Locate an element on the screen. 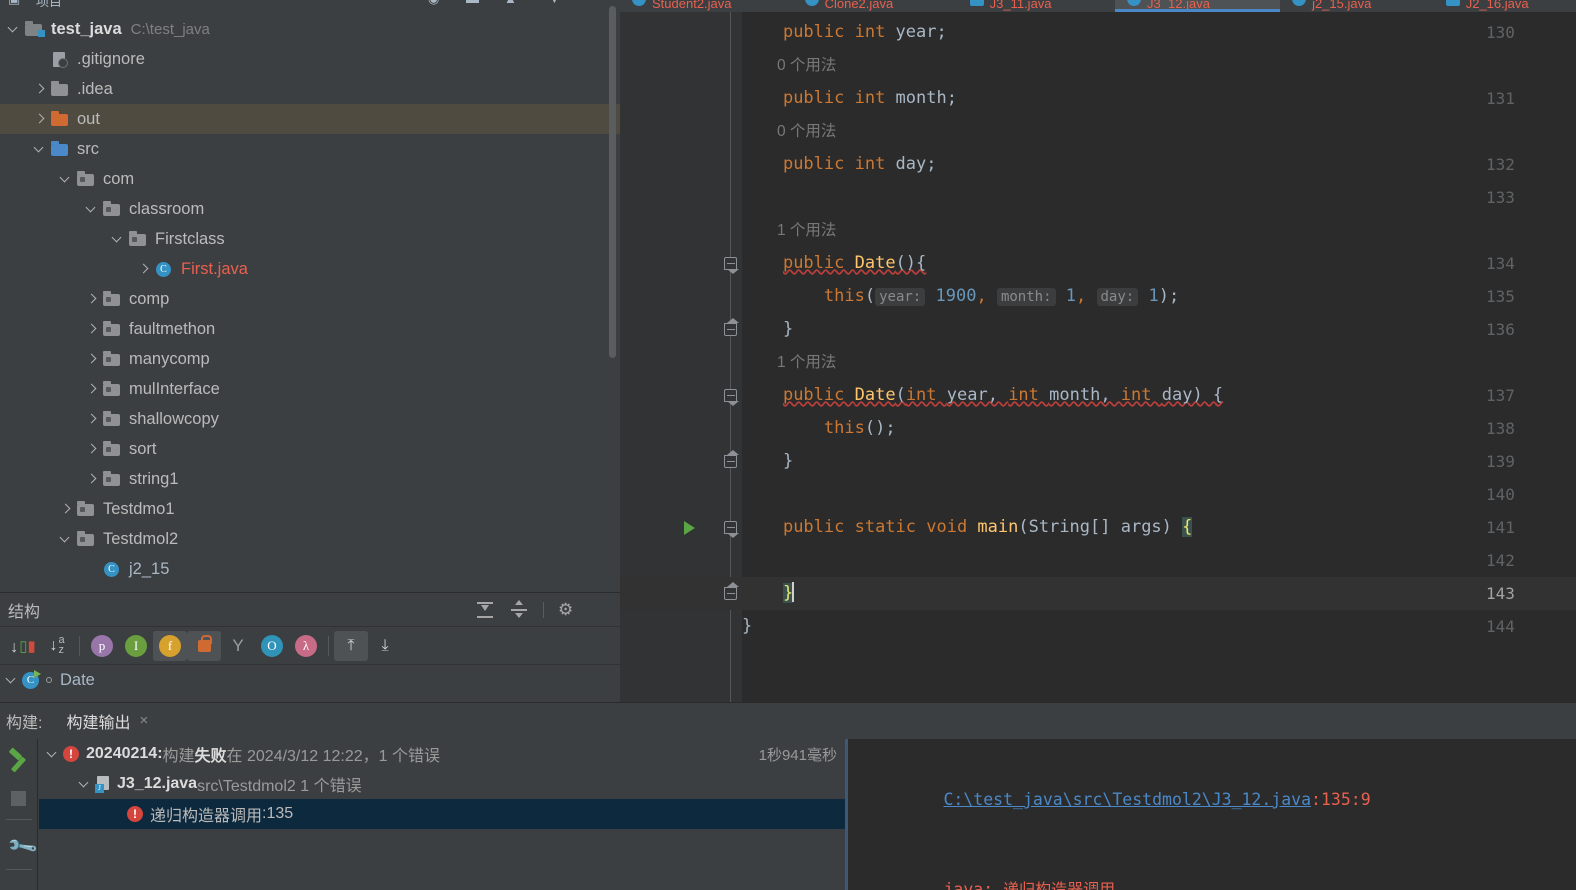 This screenshot has height=890, width=1576. sort-by-visibility-icon: ↓ ▯▮ is located at coordinates (23, 646).